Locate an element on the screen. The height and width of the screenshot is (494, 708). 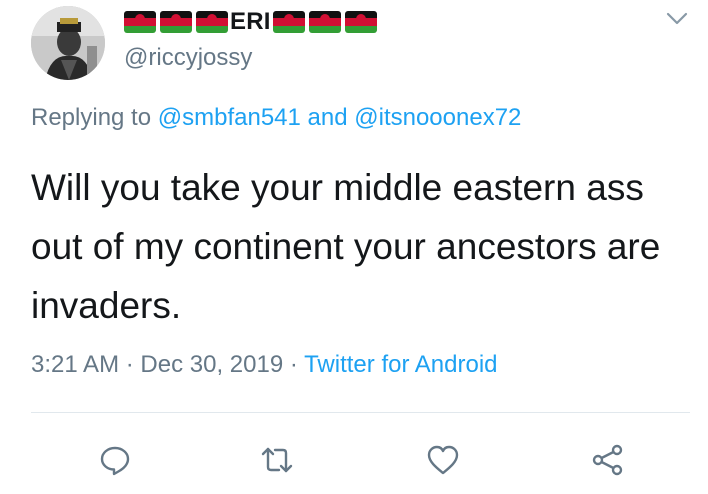
divider is located at coordinates (360, 412).